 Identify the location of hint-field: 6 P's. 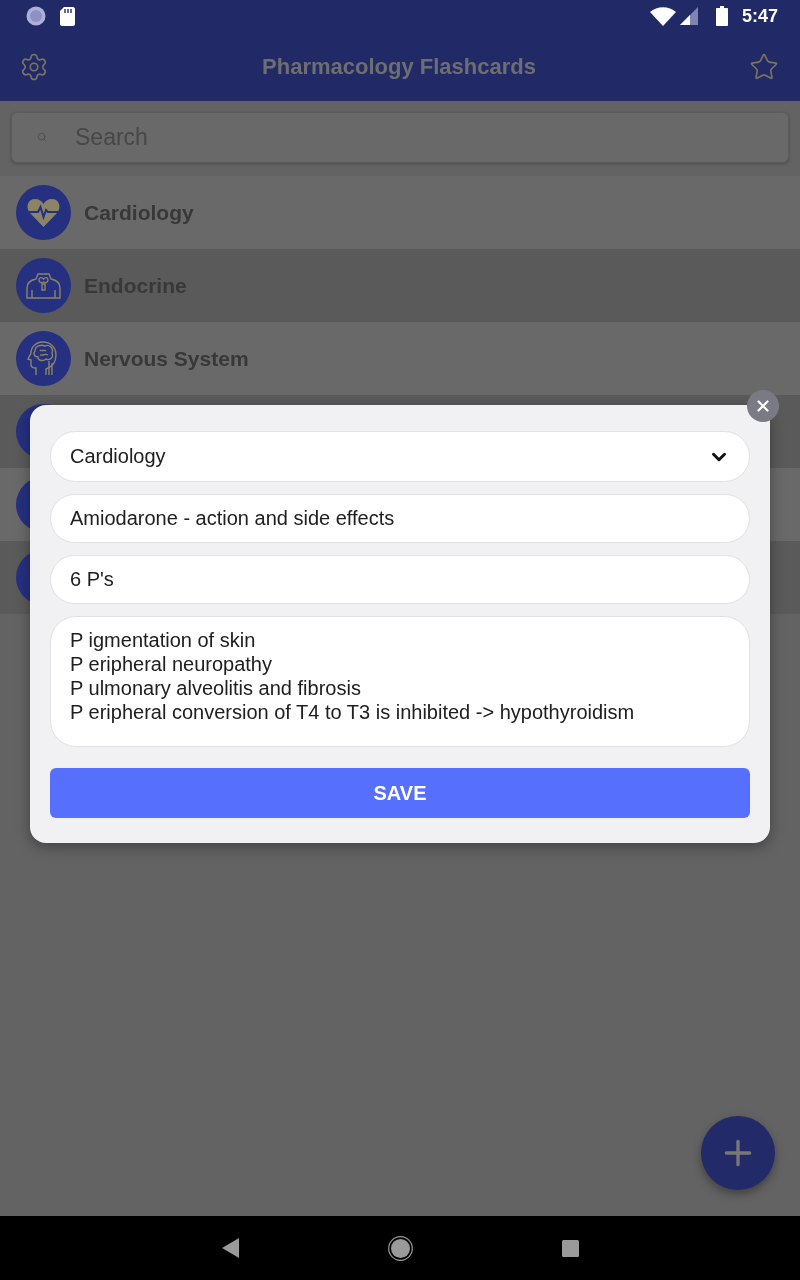
(400, 579).